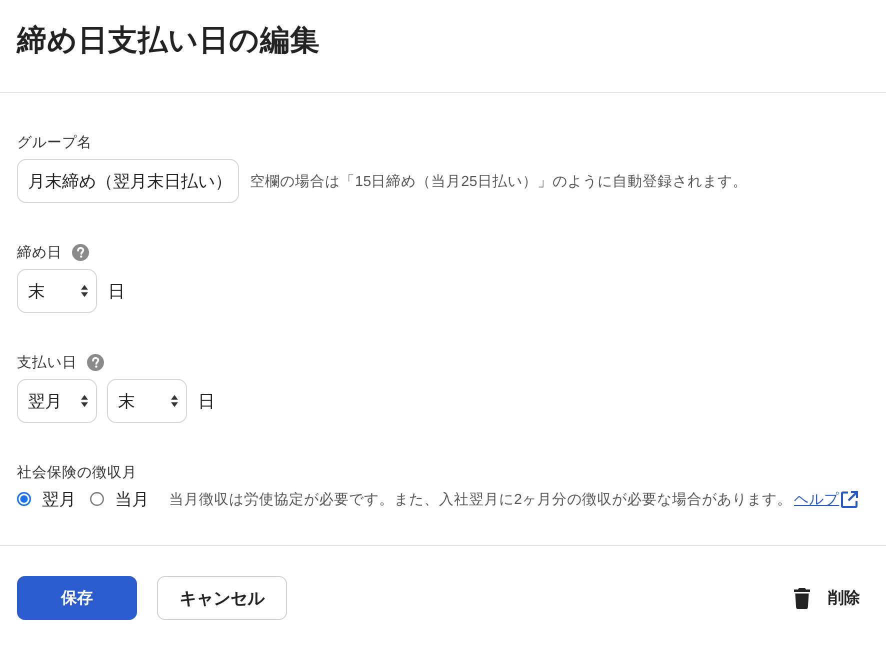 The width and height of the screenshot is (886, 649). I want to click on dropdown: 翌月, so click(57, 401).